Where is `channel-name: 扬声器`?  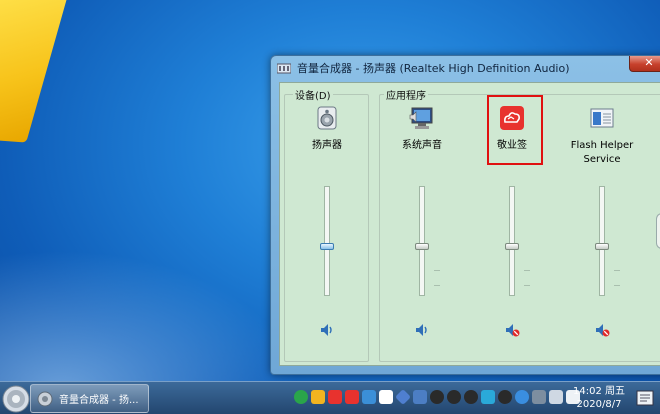
channel-name: 扬声器 is located at coordinates (327, 145).